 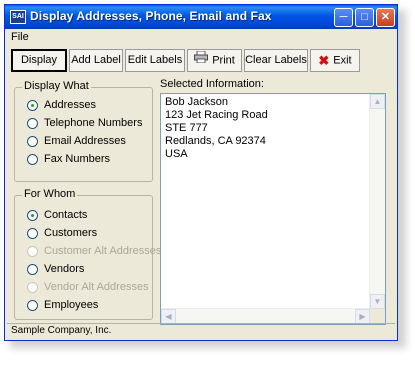 What do you see at coordinates (20, 37) in the screenshot?
I see `menu-file: File` at bounding box center [20, 37].